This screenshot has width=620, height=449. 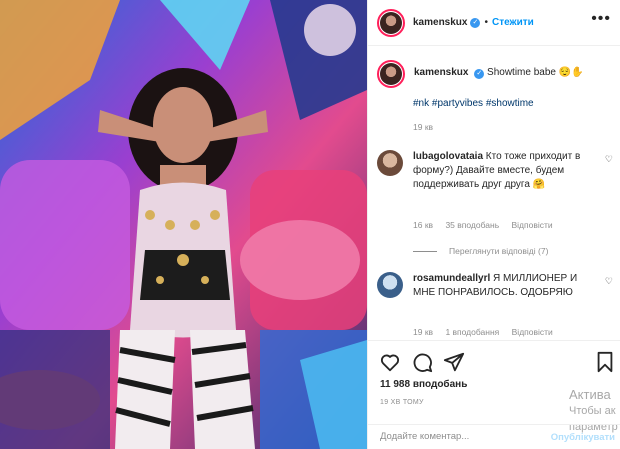 I want to click on author-avatar, so click(x=391, y=22).